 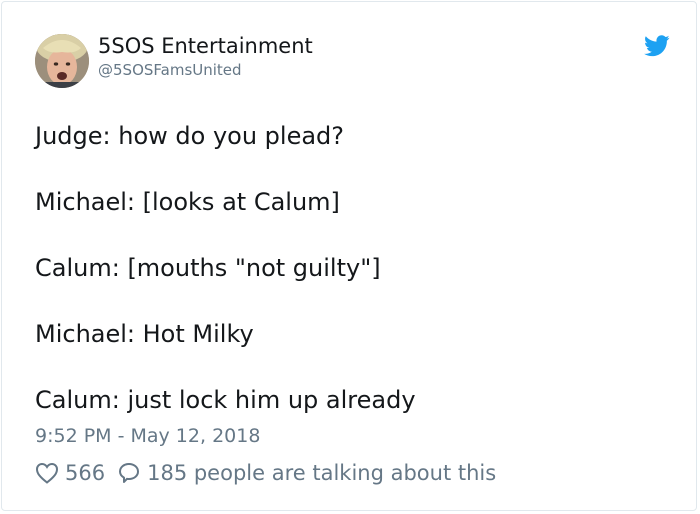 I want to click on tweet-actions: 566 185 people are talking about this, so click(x=265, y=473).